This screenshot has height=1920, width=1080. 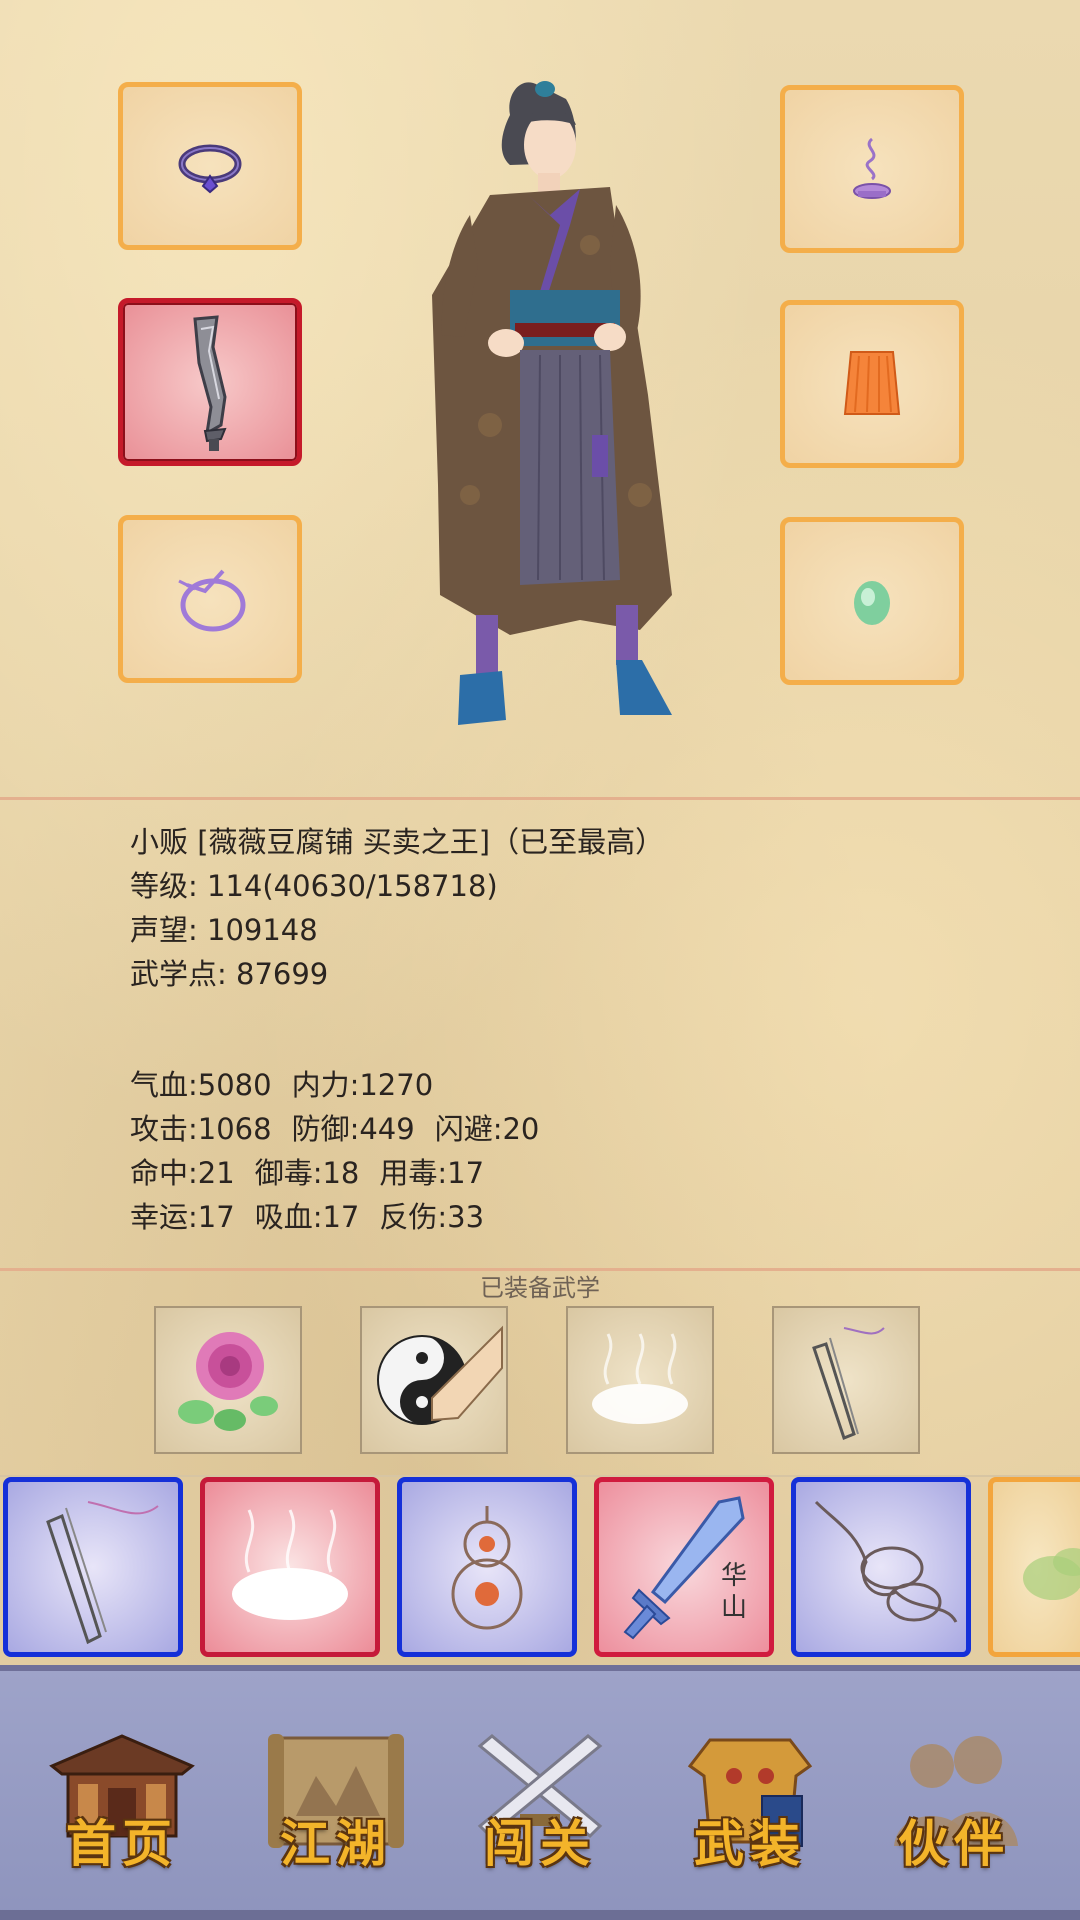 I want to click on equip-slot-ring, so click(x=210, y=166).